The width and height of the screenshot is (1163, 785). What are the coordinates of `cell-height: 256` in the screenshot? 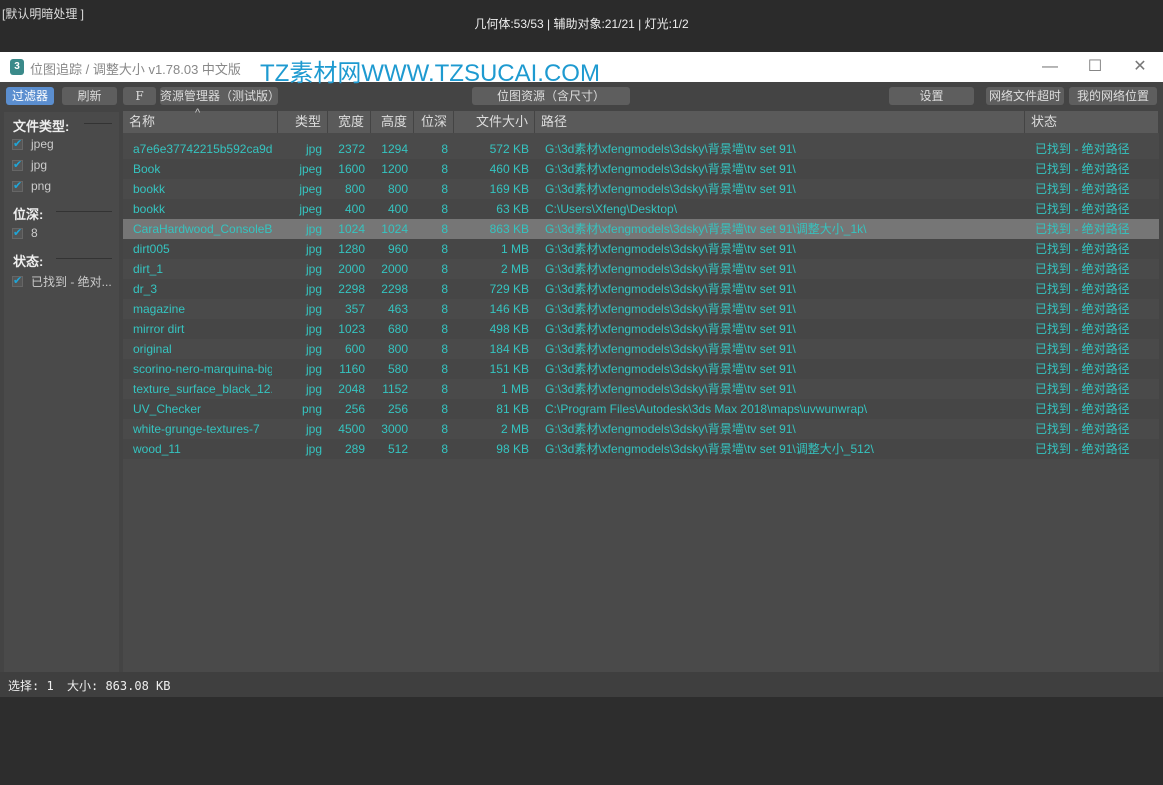 It's located at (397, 409).